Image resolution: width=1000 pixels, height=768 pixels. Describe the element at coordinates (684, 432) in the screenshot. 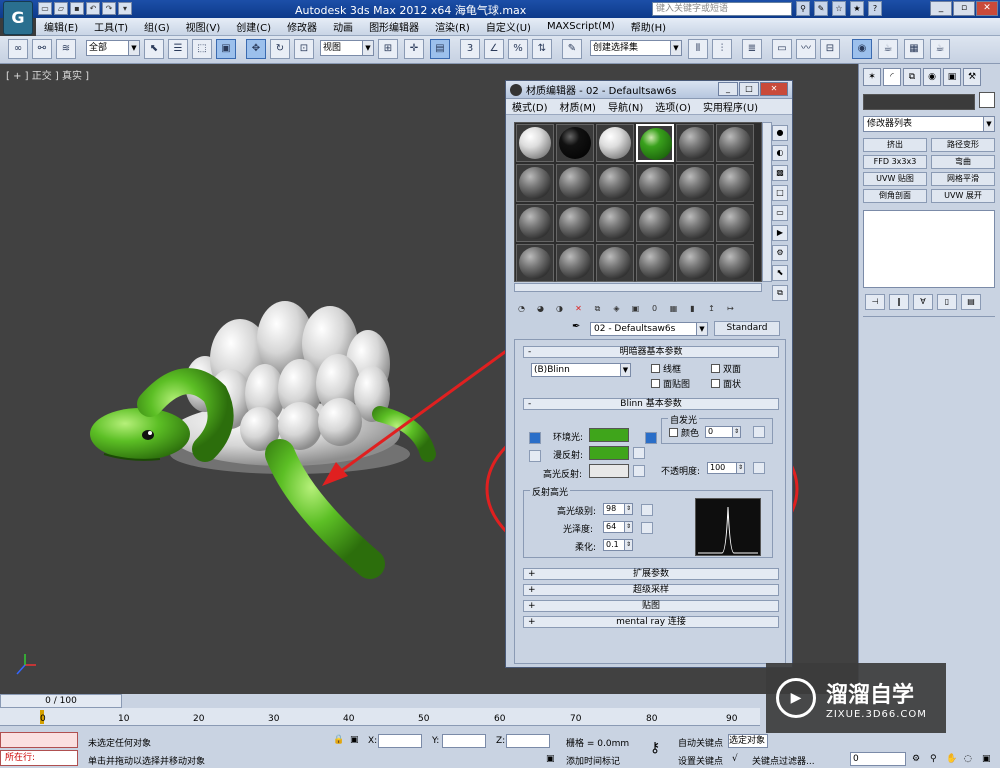

I see `self-illum-color-checkbox: 颜色` at that location.